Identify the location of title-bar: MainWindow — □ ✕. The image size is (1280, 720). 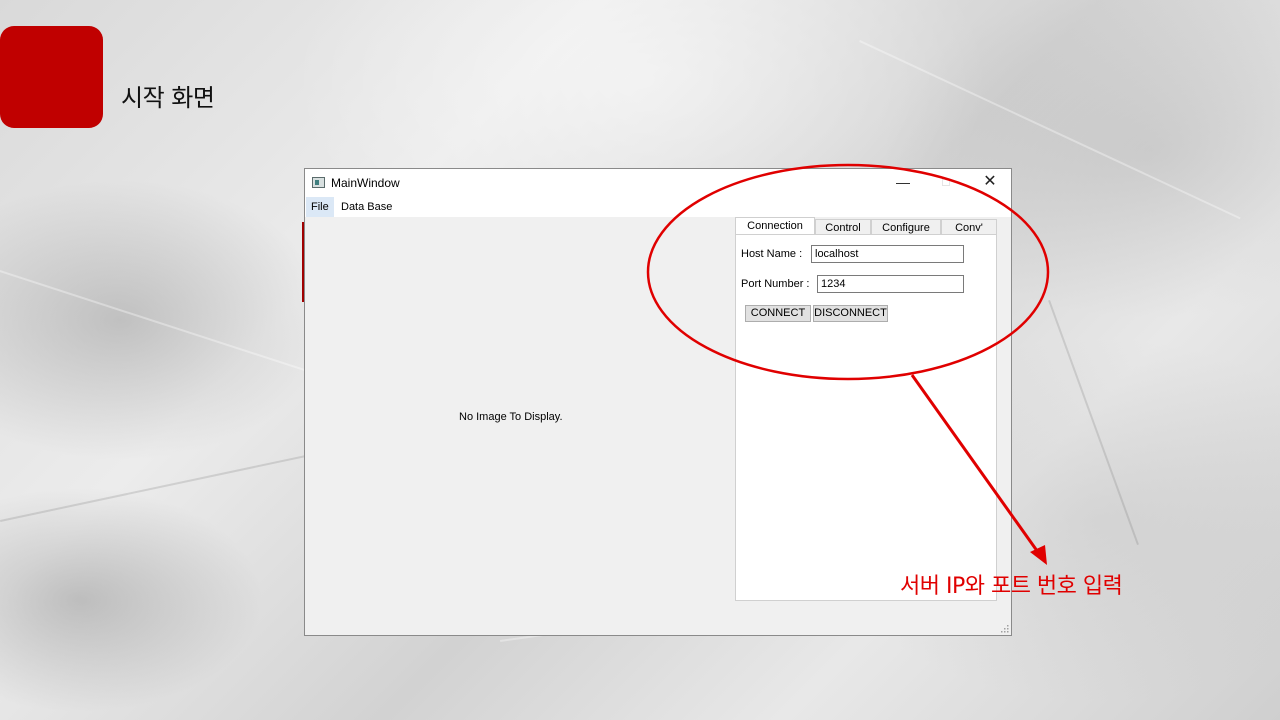
(658, 183).